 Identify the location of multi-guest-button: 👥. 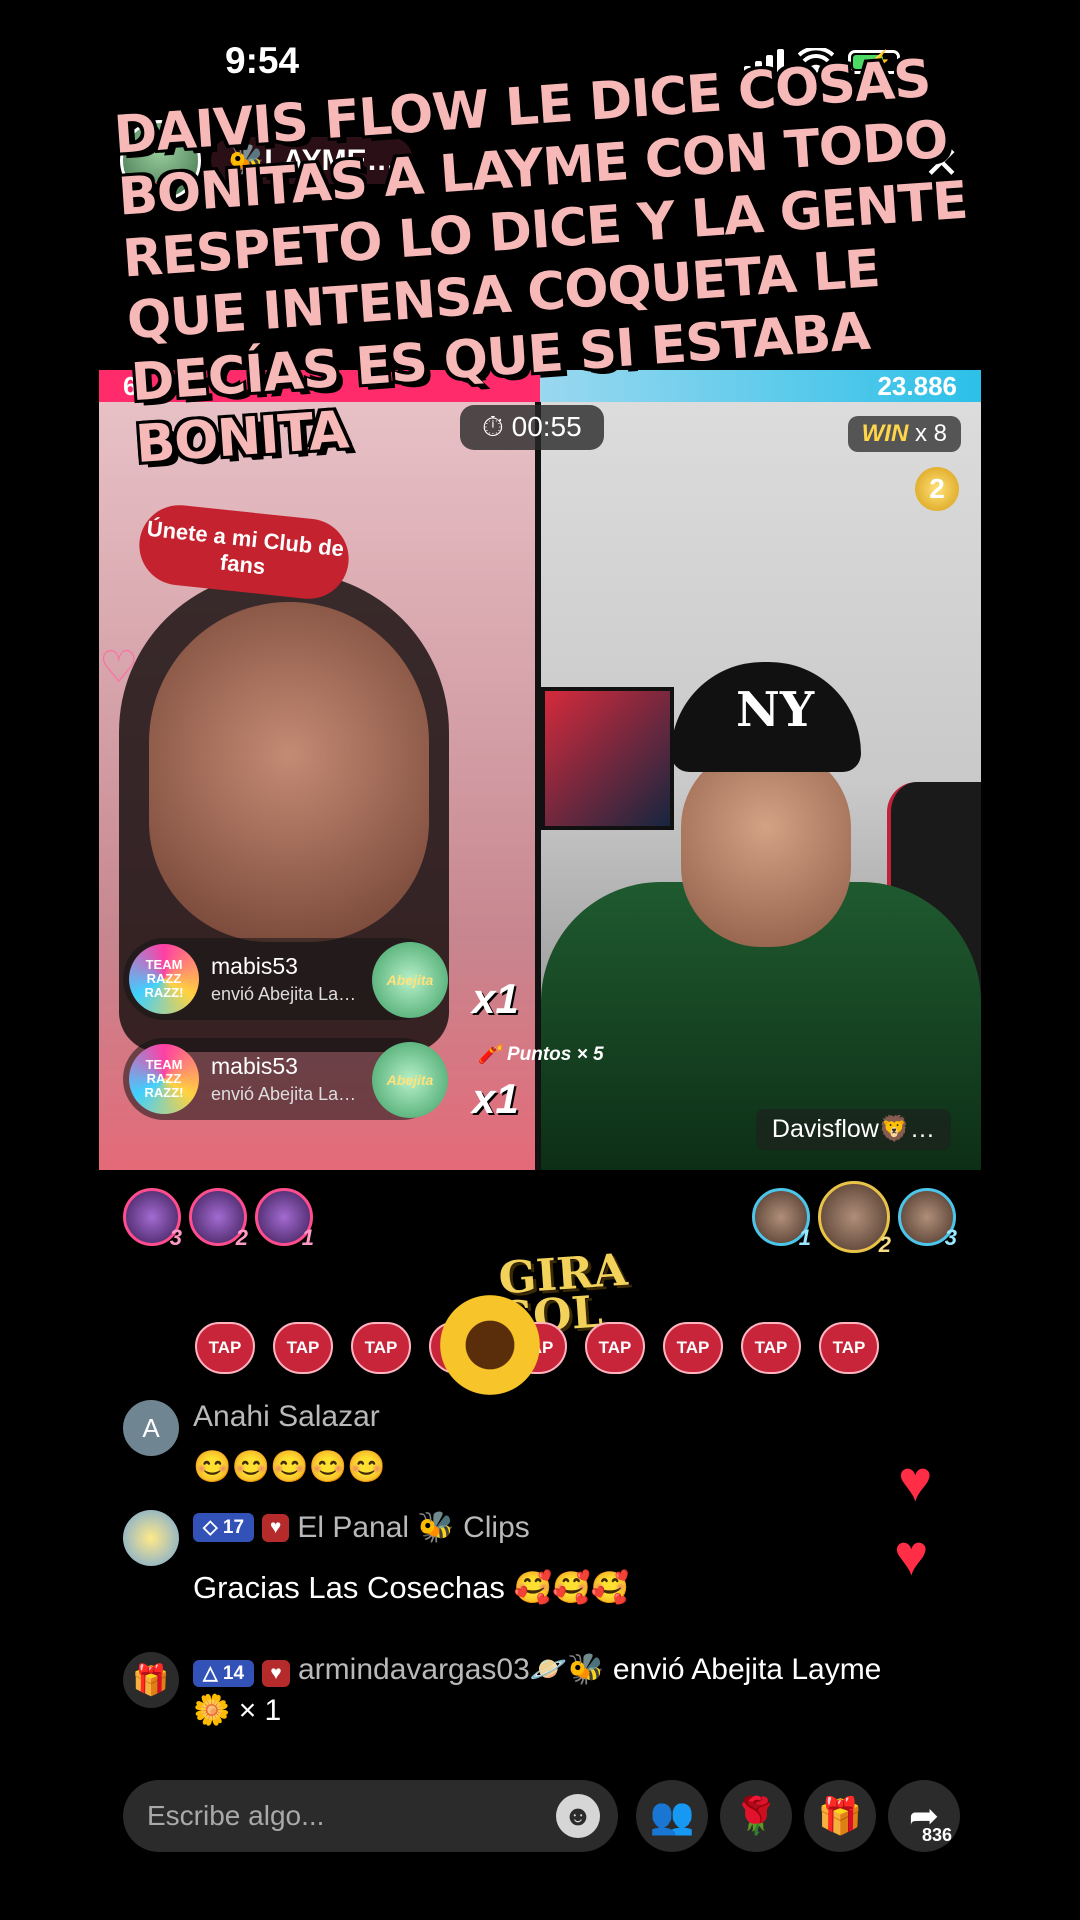
(672, 1816).